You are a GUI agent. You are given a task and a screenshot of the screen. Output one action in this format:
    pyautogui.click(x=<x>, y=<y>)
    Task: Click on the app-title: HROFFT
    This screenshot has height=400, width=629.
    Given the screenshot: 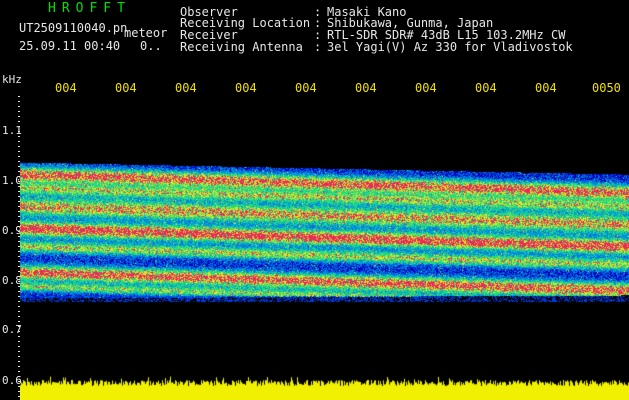 What is the action you would take?
    pyautogui.click(x=89, y=8)
    